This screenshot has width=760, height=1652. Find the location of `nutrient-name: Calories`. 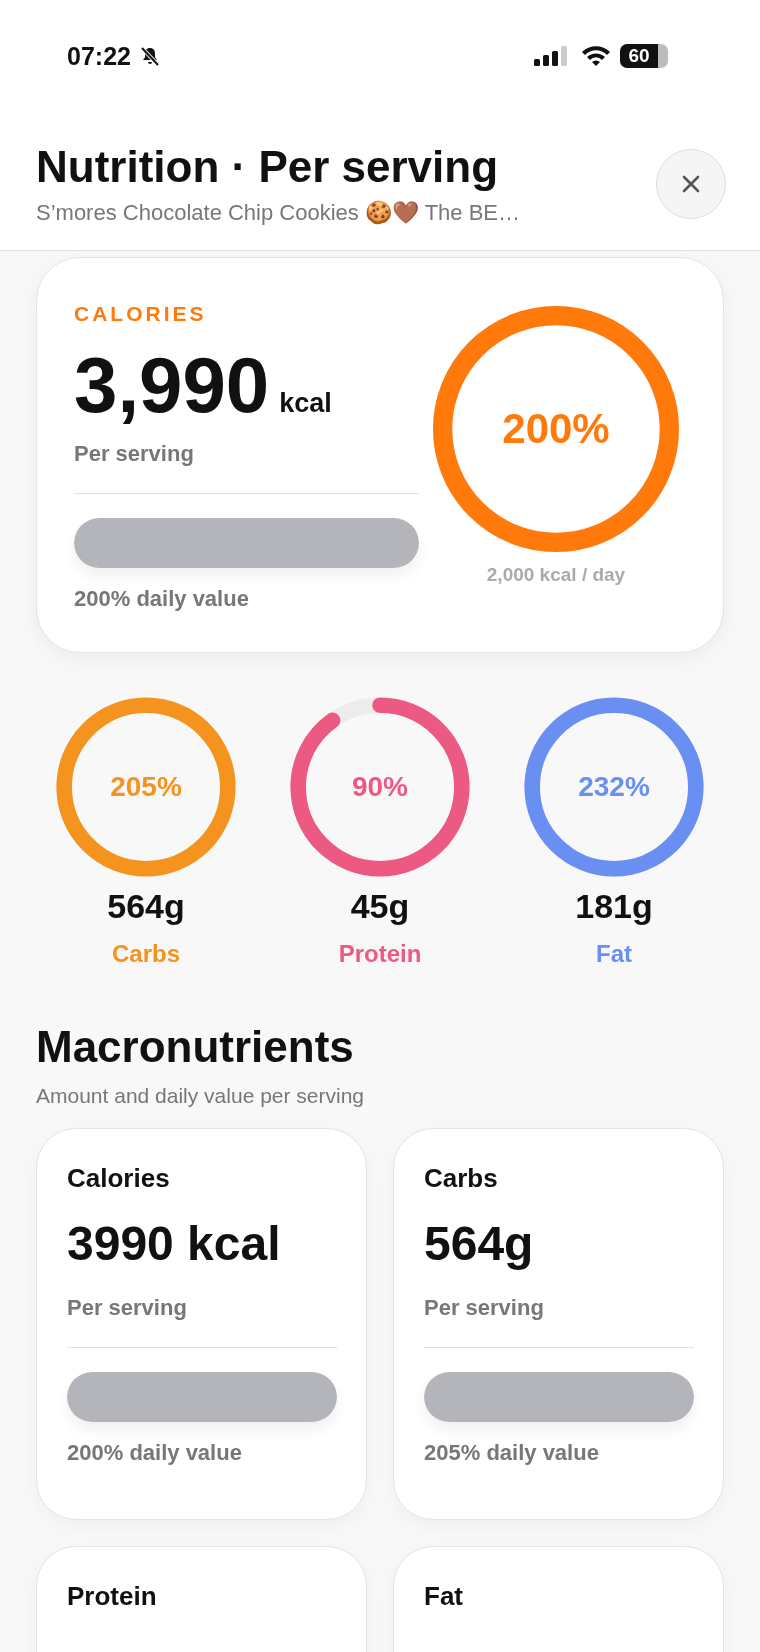

nutrient-name: Calories is located at coordinates (119, 1178).